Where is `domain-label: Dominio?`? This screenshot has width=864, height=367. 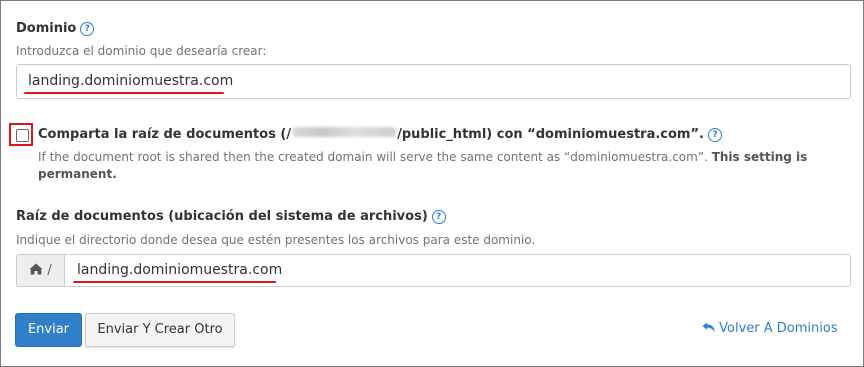 domain-label: Dominio? is located at coordinates (55, 28).